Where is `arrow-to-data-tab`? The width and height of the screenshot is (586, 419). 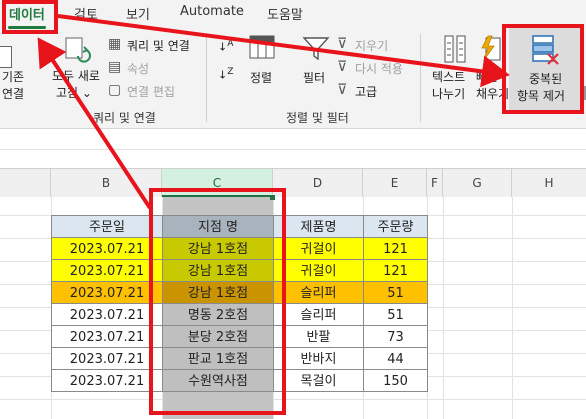
arrow-to-data-tab is located at coordinates (94, 123).